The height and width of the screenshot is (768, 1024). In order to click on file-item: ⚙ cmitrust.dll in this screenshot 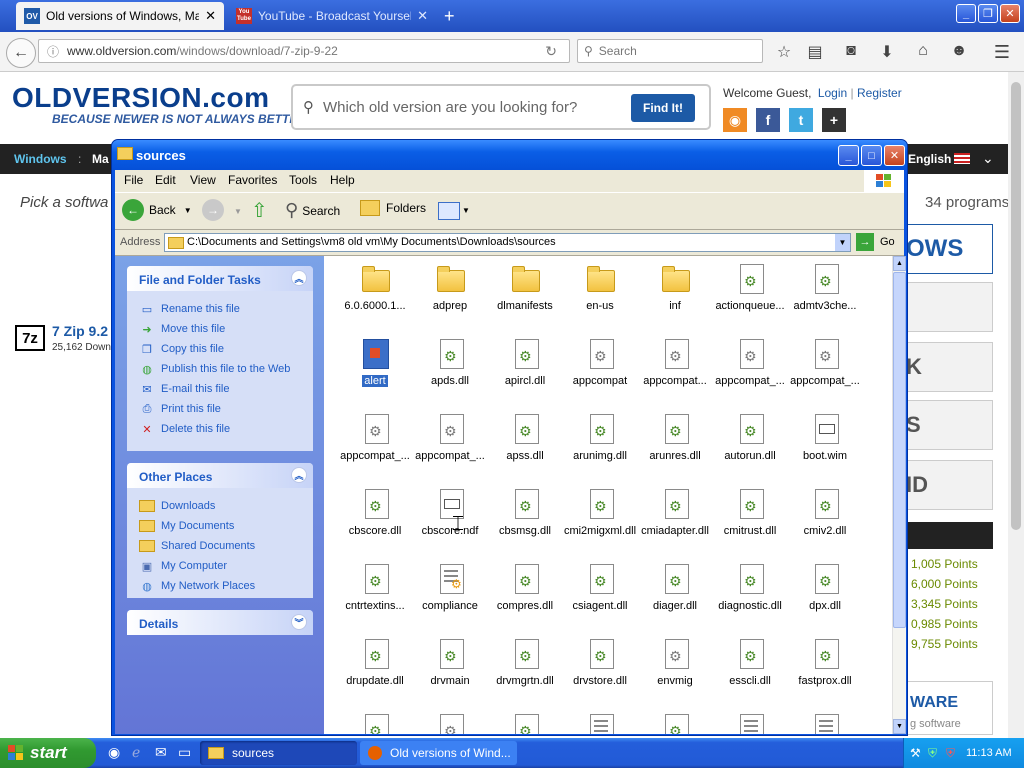, I will do `click(750, 512)`.